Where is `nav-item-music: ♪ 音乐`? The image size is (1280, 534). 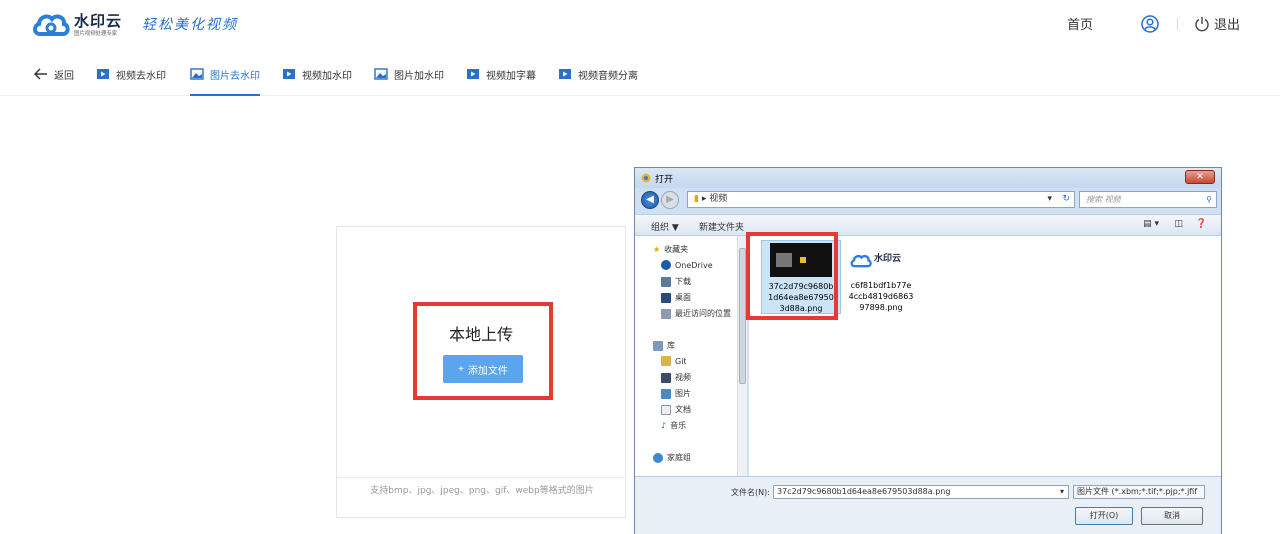
nav-item-music: ♪ 音乐 is located at coordinates (673, 425).